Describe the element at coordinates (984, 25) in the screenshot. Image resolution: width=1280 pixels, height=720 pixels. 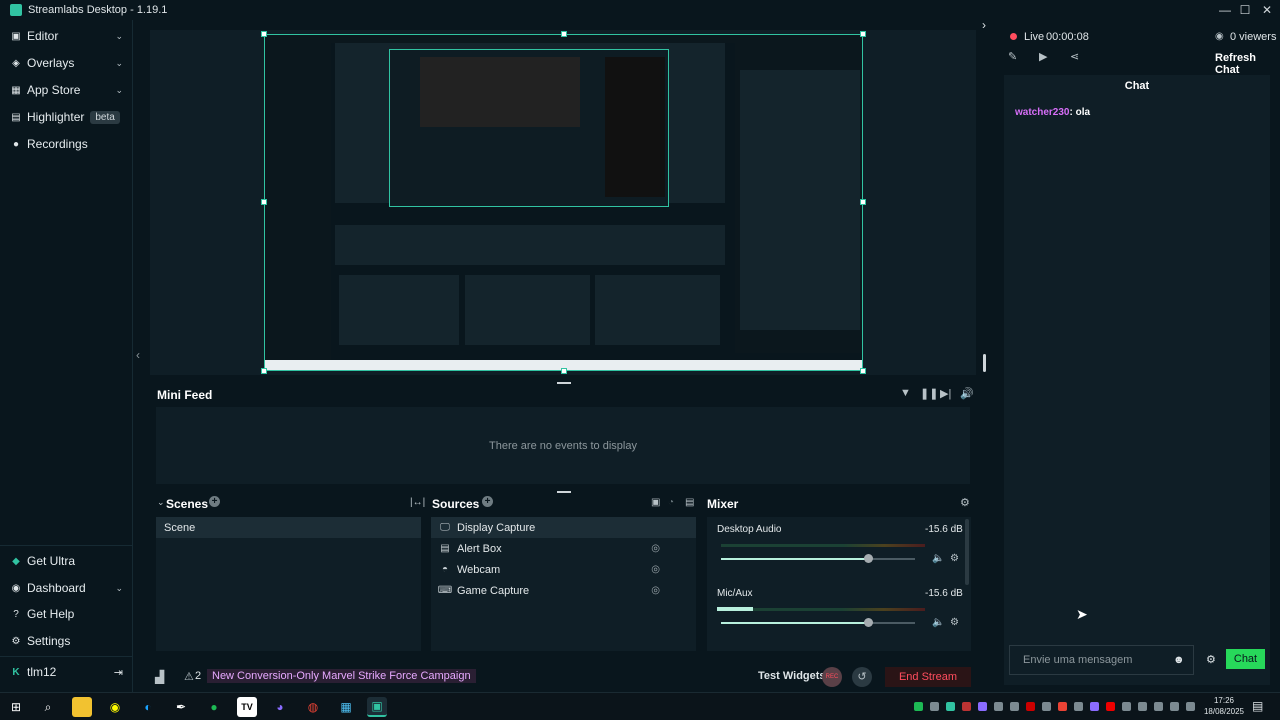
I see `collapse-right-icon: ›` at that location.